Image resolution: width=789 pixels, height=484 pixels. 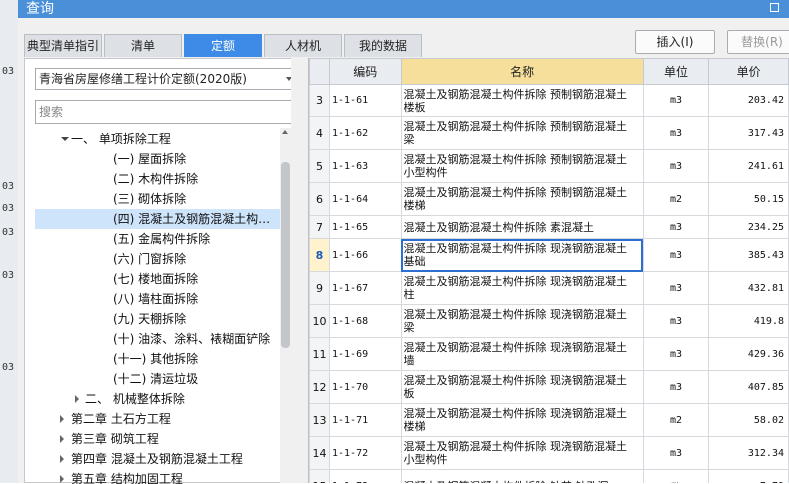 I want to click on tab-quota: 定额, so click(x=223, y=45).